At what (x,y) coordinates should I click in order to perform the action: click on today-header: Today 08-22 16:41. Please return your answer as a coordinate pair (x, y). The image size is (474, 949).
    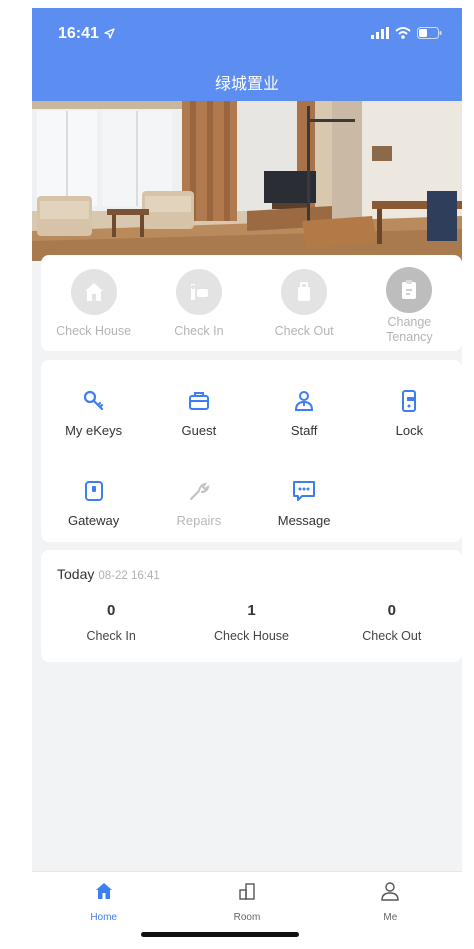
    Looking at the image, I should click on (108, 574).